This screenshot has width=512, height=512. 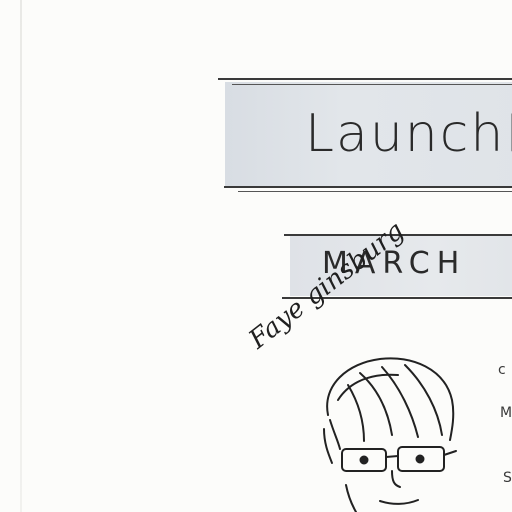 What do you see at coordinates (368, 187) in the screenshot?
I see `title-bottom-rule` at bounding box center [368, 187].